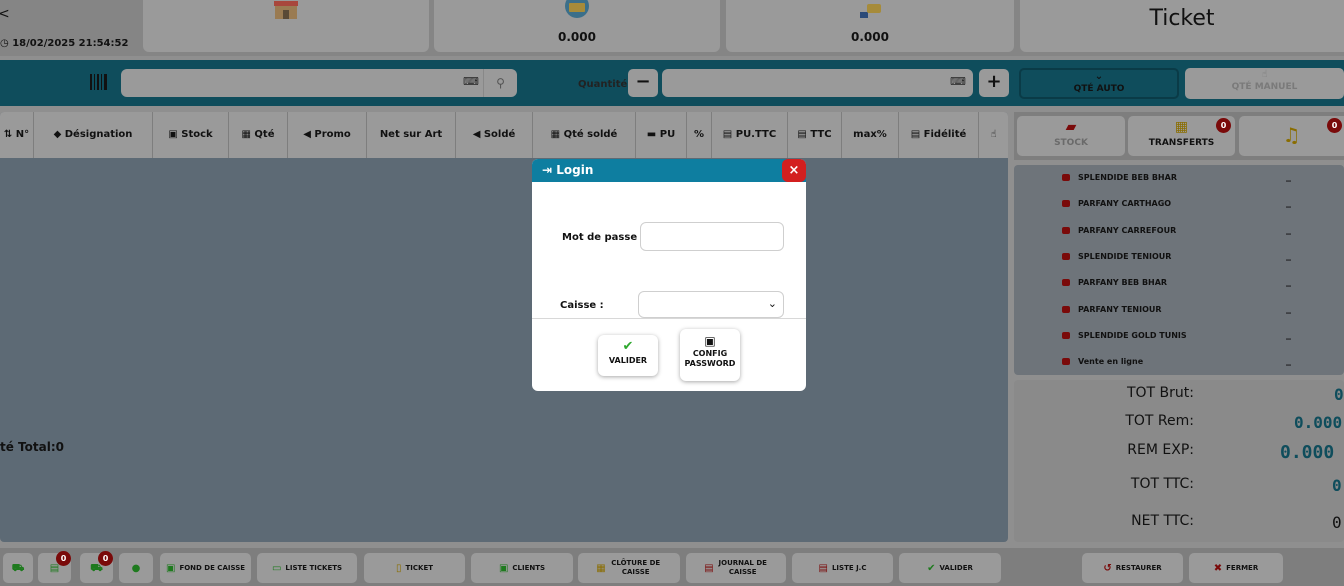 The width and height of the screenshot is (1344, 586). Describe the element at coordinates (950, 568) in the screenshot. I see `valider-button: ✔ VALIDER` at that location.